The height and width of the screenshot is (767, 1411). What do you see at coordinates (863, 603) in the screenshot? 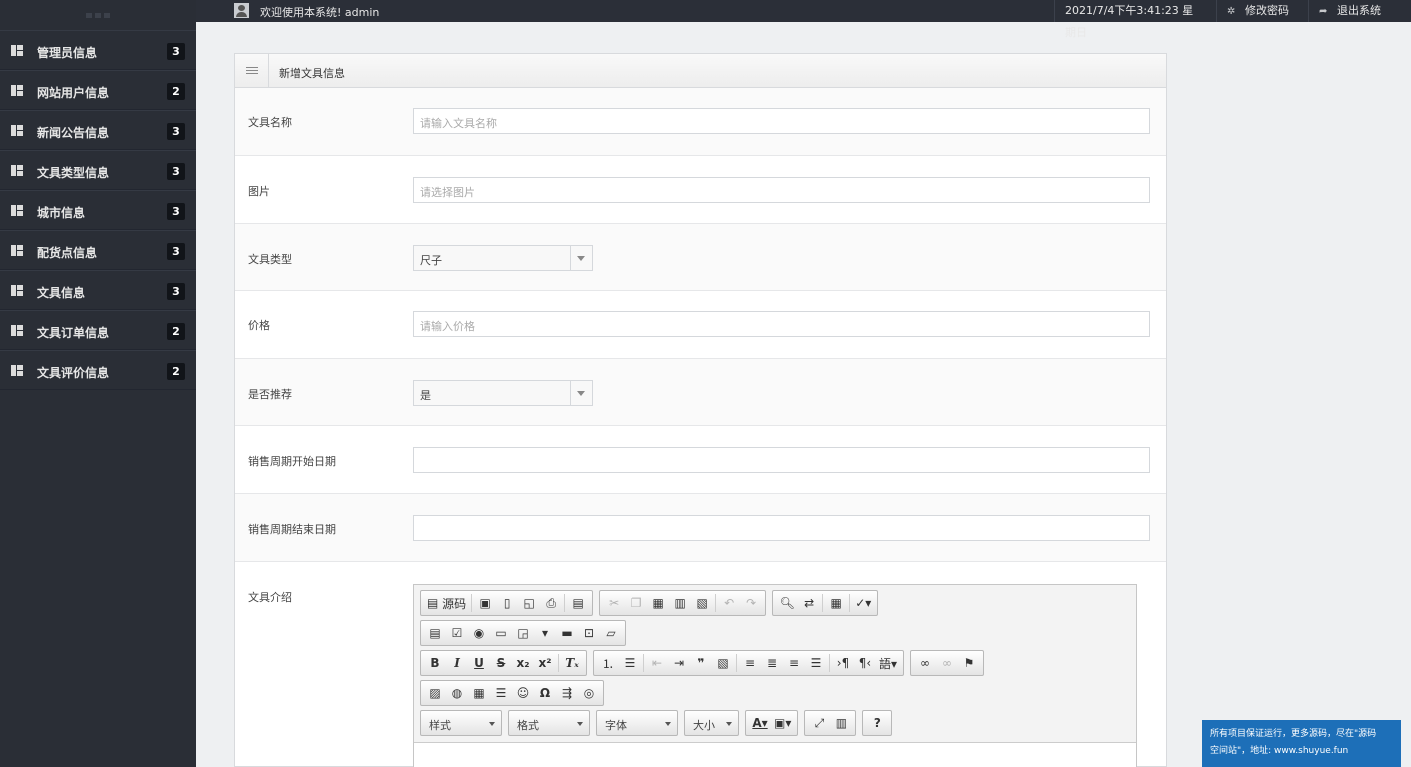
I see `spellcheck-icon: ✓▾` at bounding box center [863, 603].